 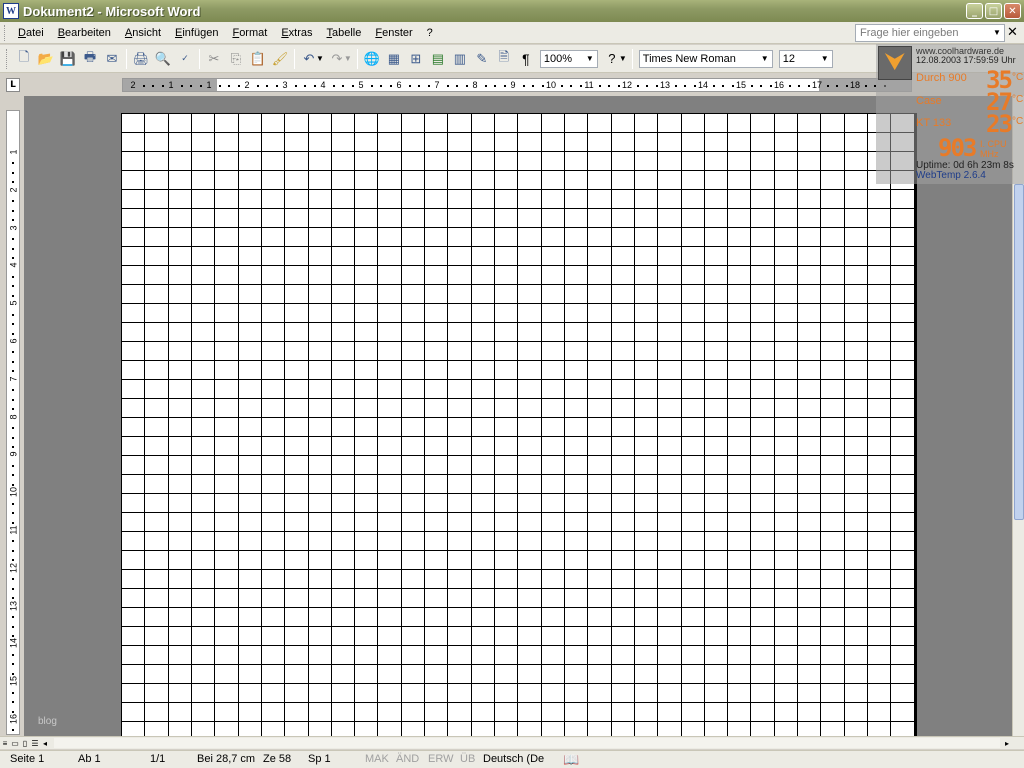 What do you see at coordinates (460, 59) in the screenshot?
I see `columns-icon: ▥` at bounding box center [460, 59].